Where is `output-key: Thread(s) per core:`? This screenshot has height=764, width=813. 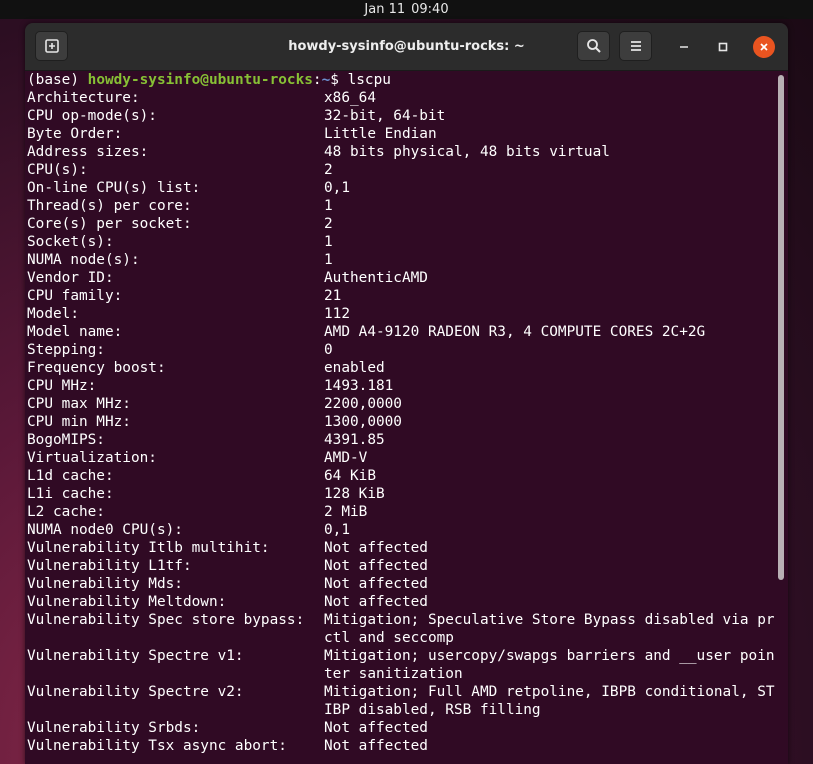 output-key: Thread(s) per core: is located at coordinates (109, 206).